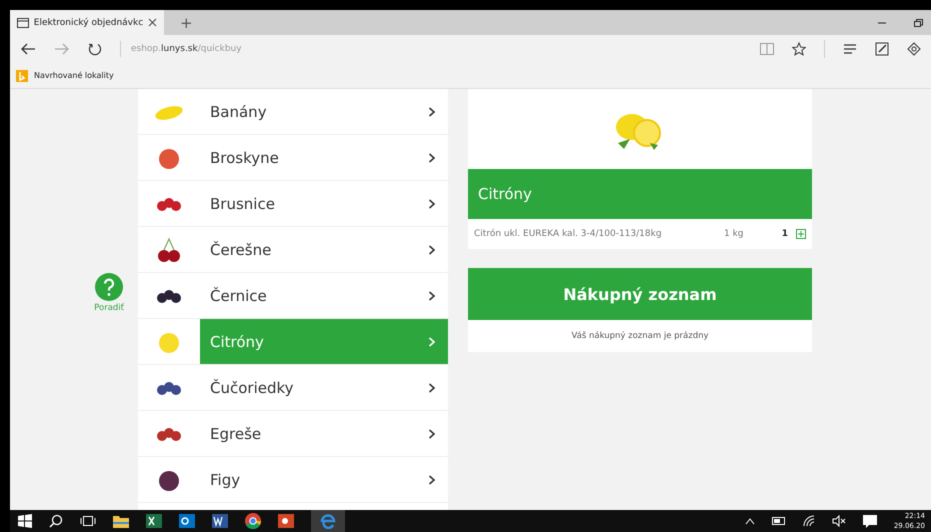 Image resolution: width=931 pixels, height=532 pixels. Describe the element at coordinates (324, 479) in the screenshot. I see `category-item: Figy` at that location.